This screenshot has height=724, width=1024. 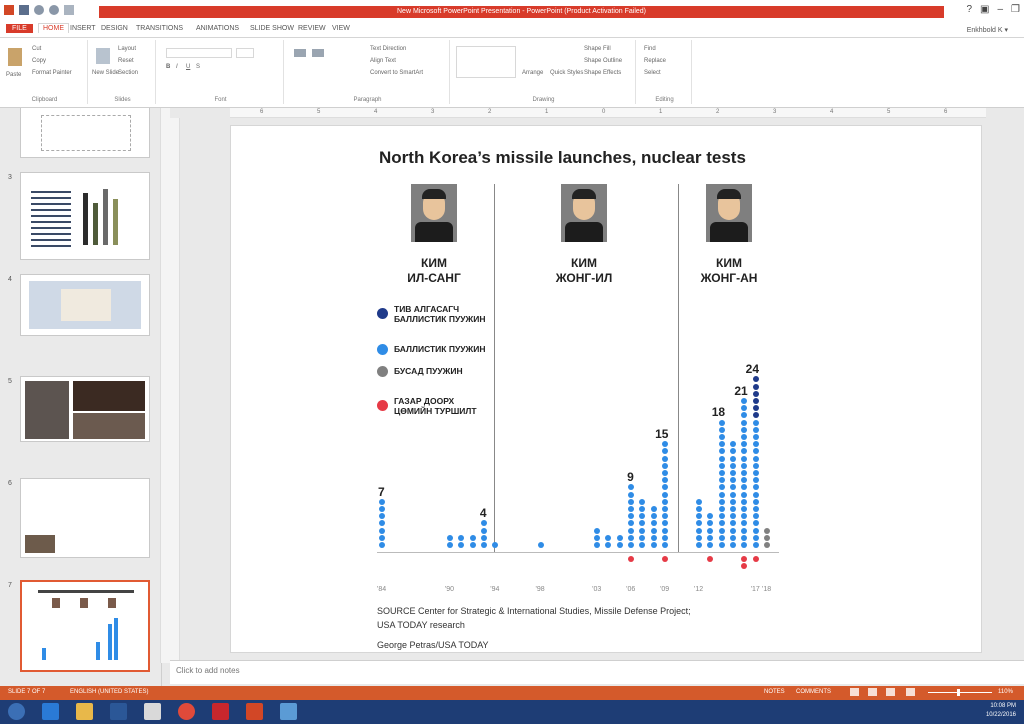 I want to click on undo-icon, so click(x=39, y=10).